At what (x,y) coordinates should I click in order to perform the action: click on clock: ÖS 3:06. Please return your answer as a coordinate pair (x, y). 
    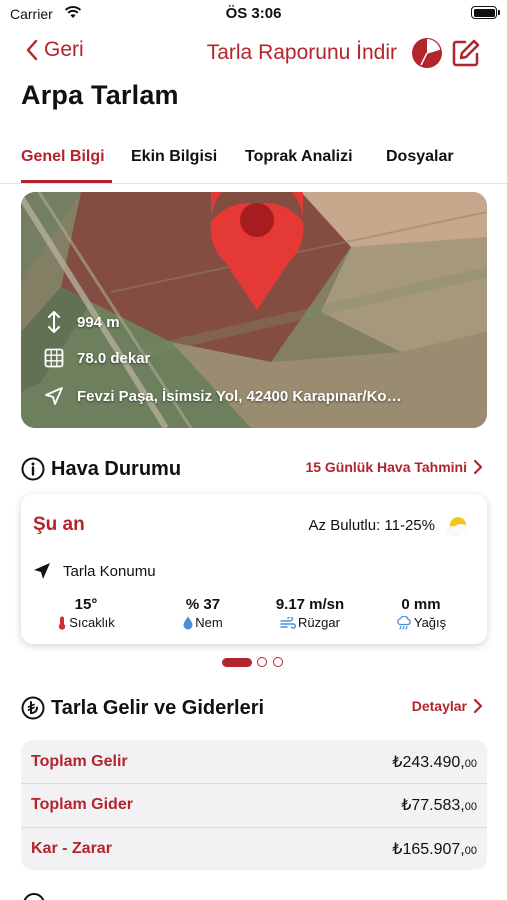
    Looking at the image, I should click on (253, 13).